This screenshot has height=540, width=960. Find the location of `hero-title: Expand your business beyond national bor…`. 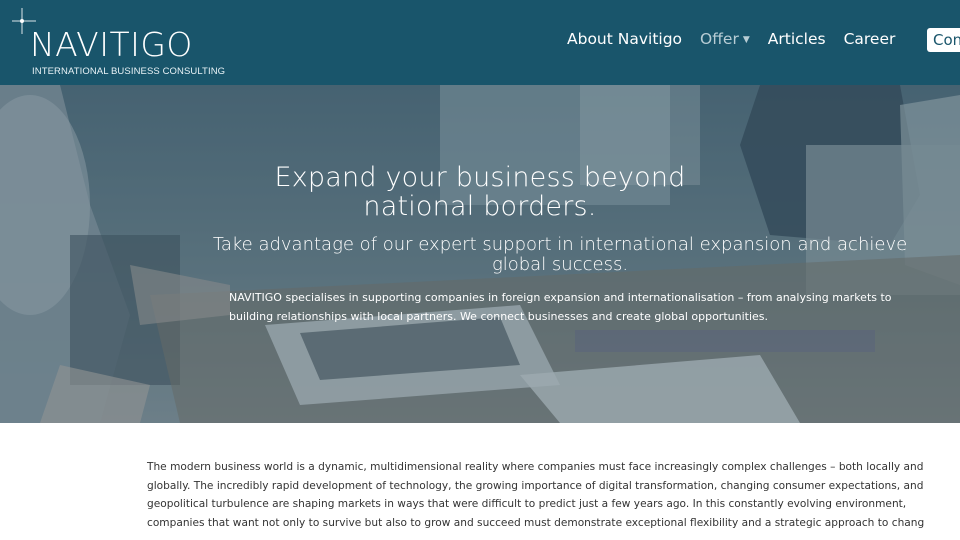

hero-title: Expand your business beyond national bor… is located at coordinates (480, 192).